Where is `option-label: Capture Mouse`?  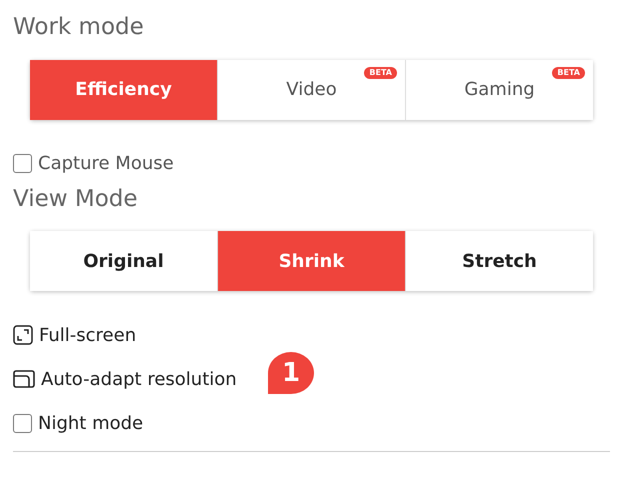 option-label: Capture Mouse is located at coordinates (106, 164).